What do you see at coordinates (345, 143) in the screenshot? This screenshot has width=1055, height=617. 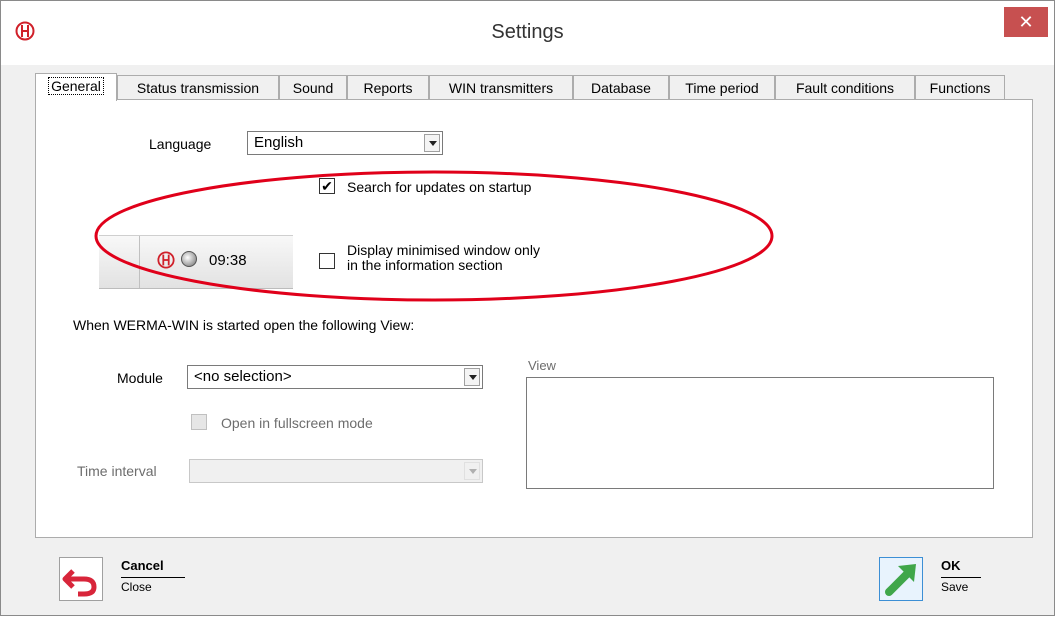 I see `language-select: English` at bounding box center [345, 143].